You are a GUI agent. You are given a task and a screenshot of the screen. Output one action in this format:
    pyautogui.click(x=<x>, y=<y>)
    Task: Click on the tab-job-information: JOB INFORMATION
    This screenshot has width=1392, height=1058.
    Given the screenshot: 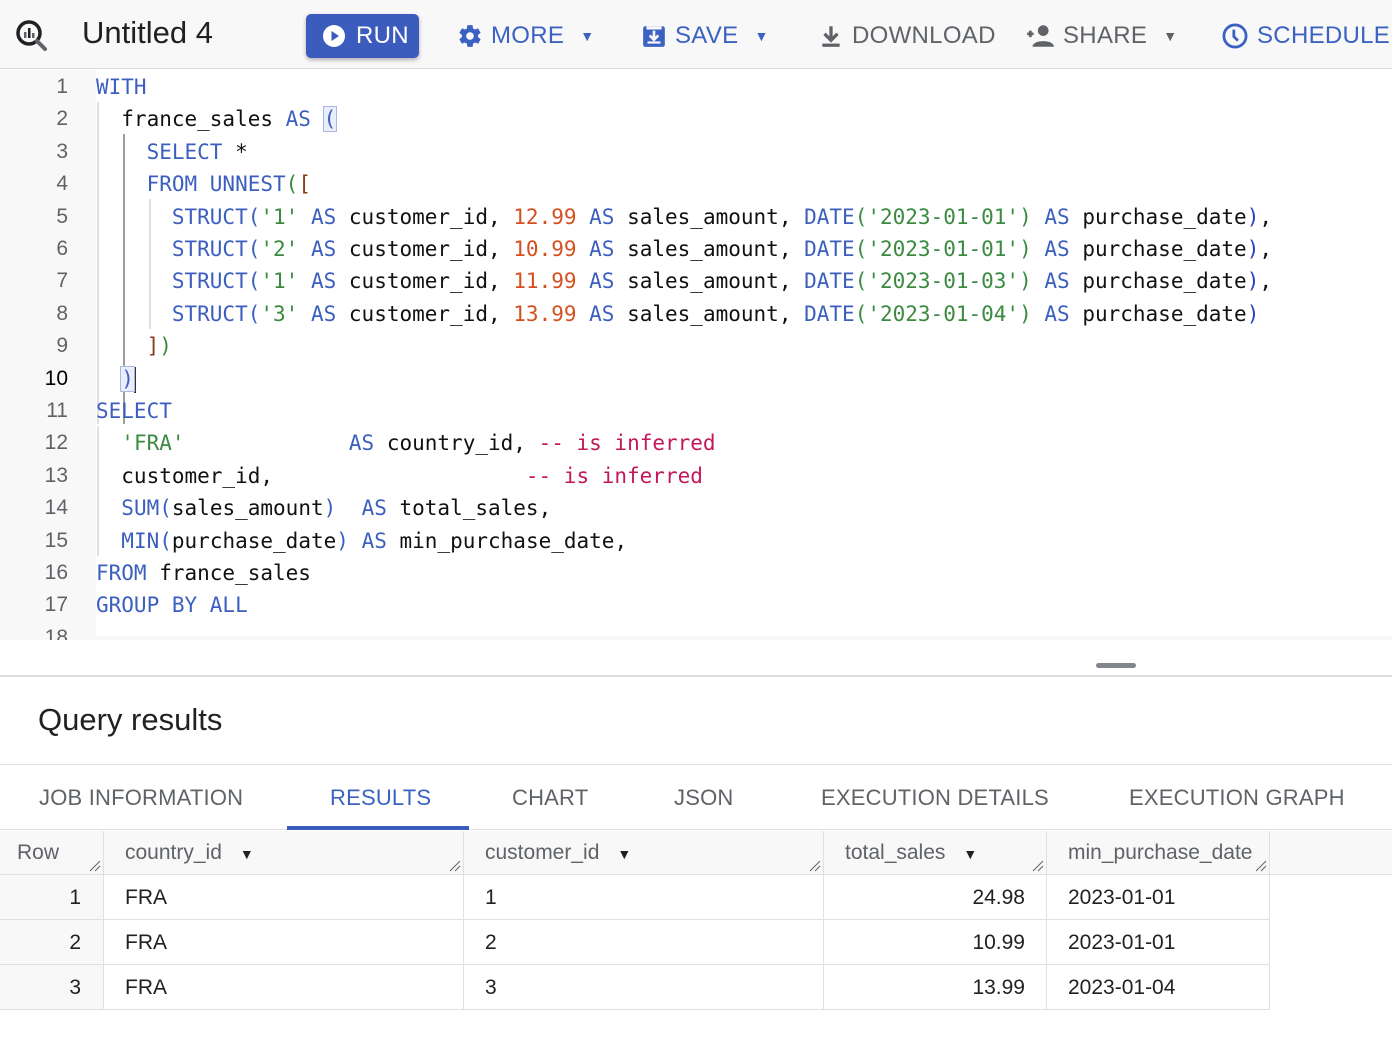 What is the action you would take?
    pyautogui.click(x=141, y=797)
    